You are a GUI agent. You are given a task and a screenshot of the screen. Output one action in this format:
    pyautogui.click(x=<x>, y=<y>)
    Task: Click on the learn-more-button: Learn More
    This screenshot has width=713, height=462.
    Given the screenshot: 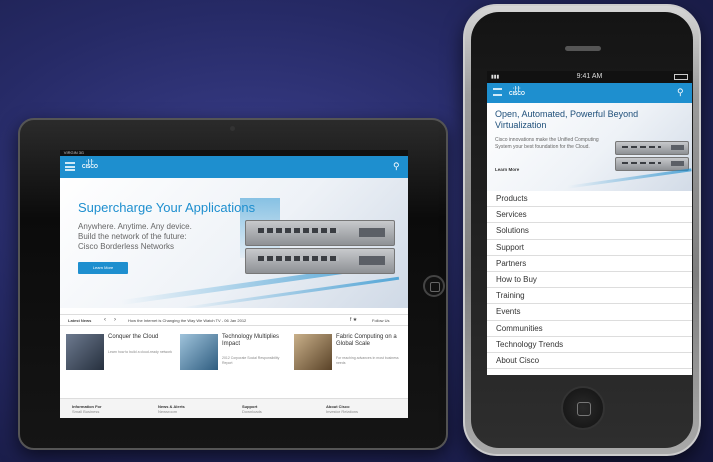 What is the action you would take?
    pyautogui.click(x=103, y=268)
    